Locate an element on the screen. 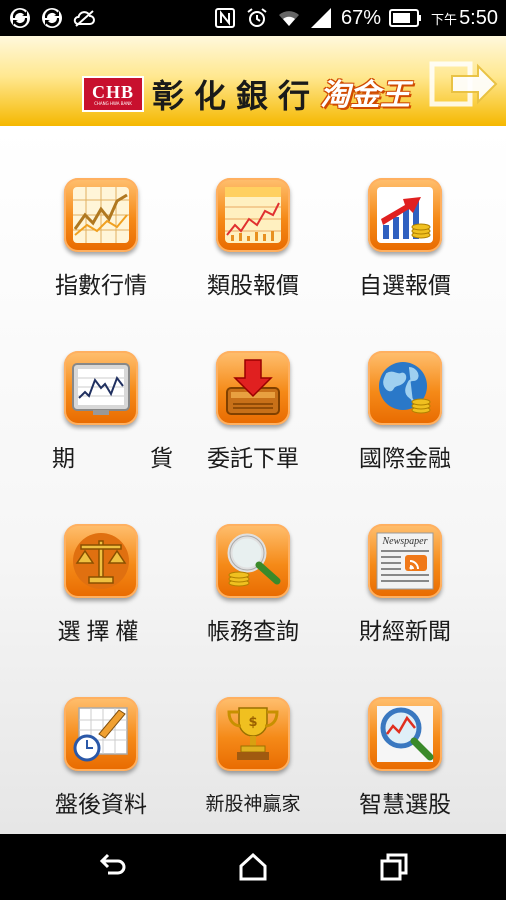  cloud-off-icon is located at coordinates (84, 18).